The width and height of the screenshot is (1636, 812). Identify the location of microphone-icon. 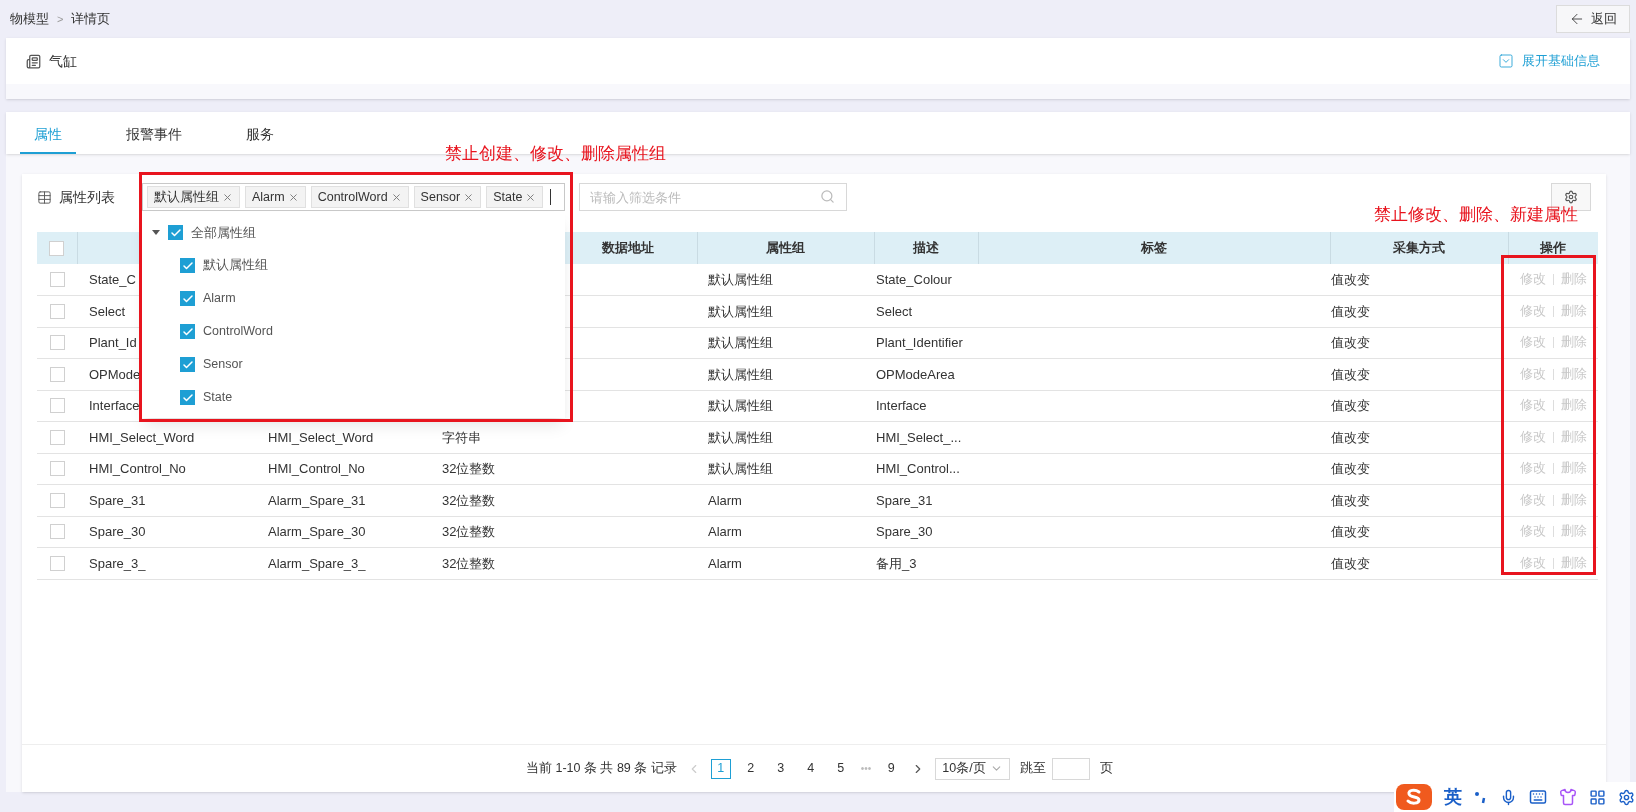
(1508, 797).